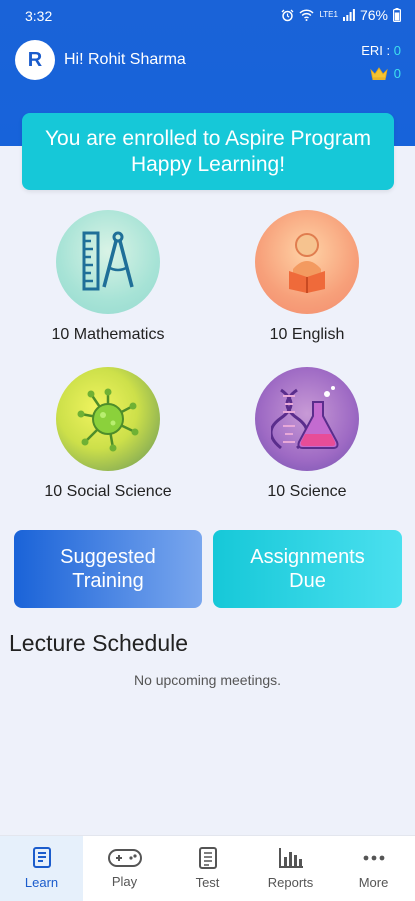  I want to click on eri-label: ERI :, so click(376, 50).